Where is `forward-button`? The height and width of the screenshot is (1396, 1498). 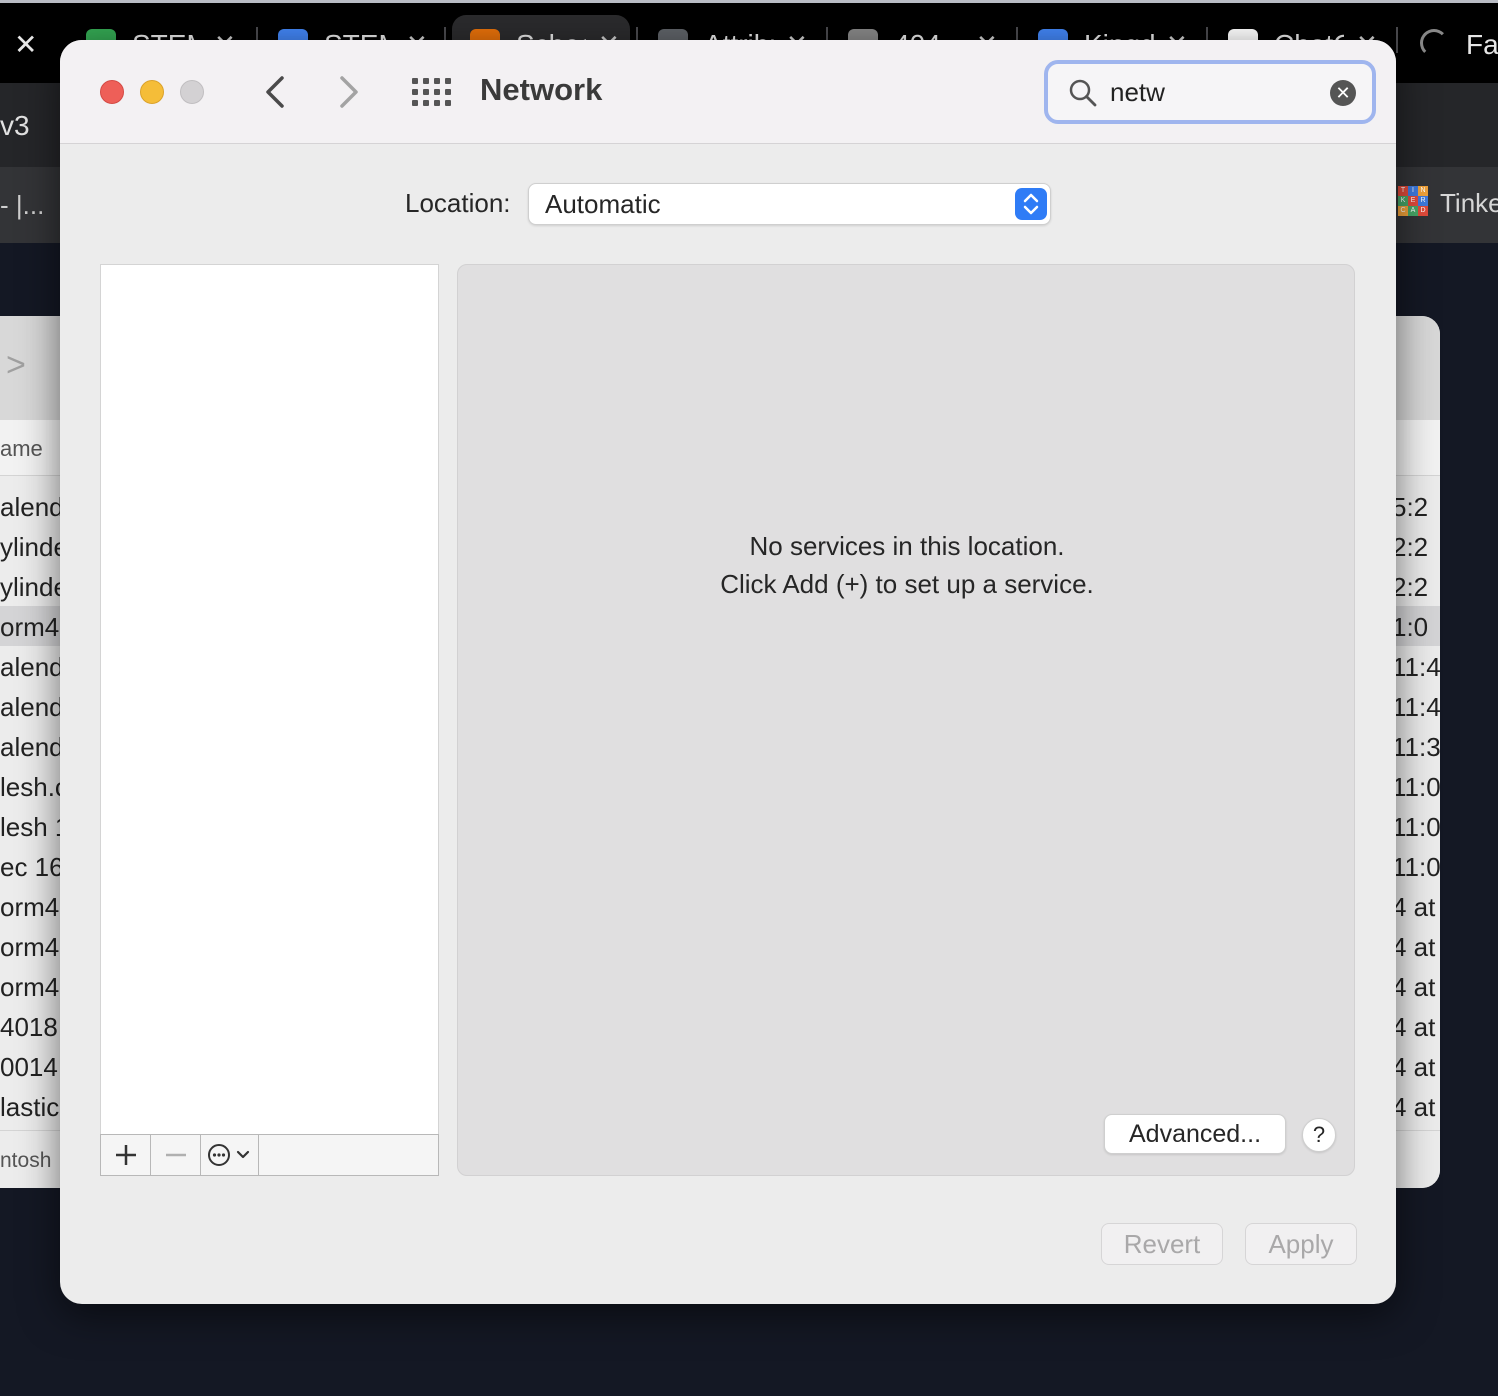 forward-button is located at coordinates (350, 92).